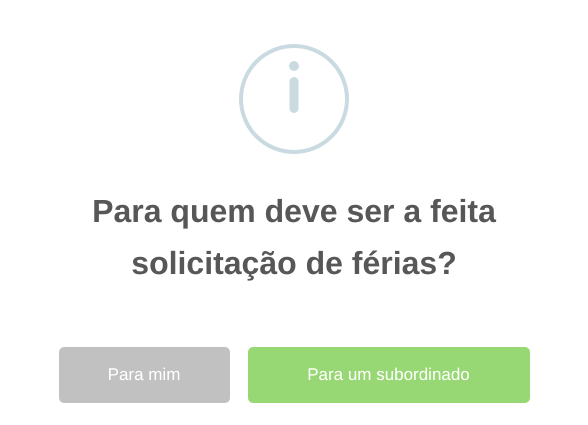 This screenshot has height=425, width=588. I want to click on info-icon, so click(294, 99).